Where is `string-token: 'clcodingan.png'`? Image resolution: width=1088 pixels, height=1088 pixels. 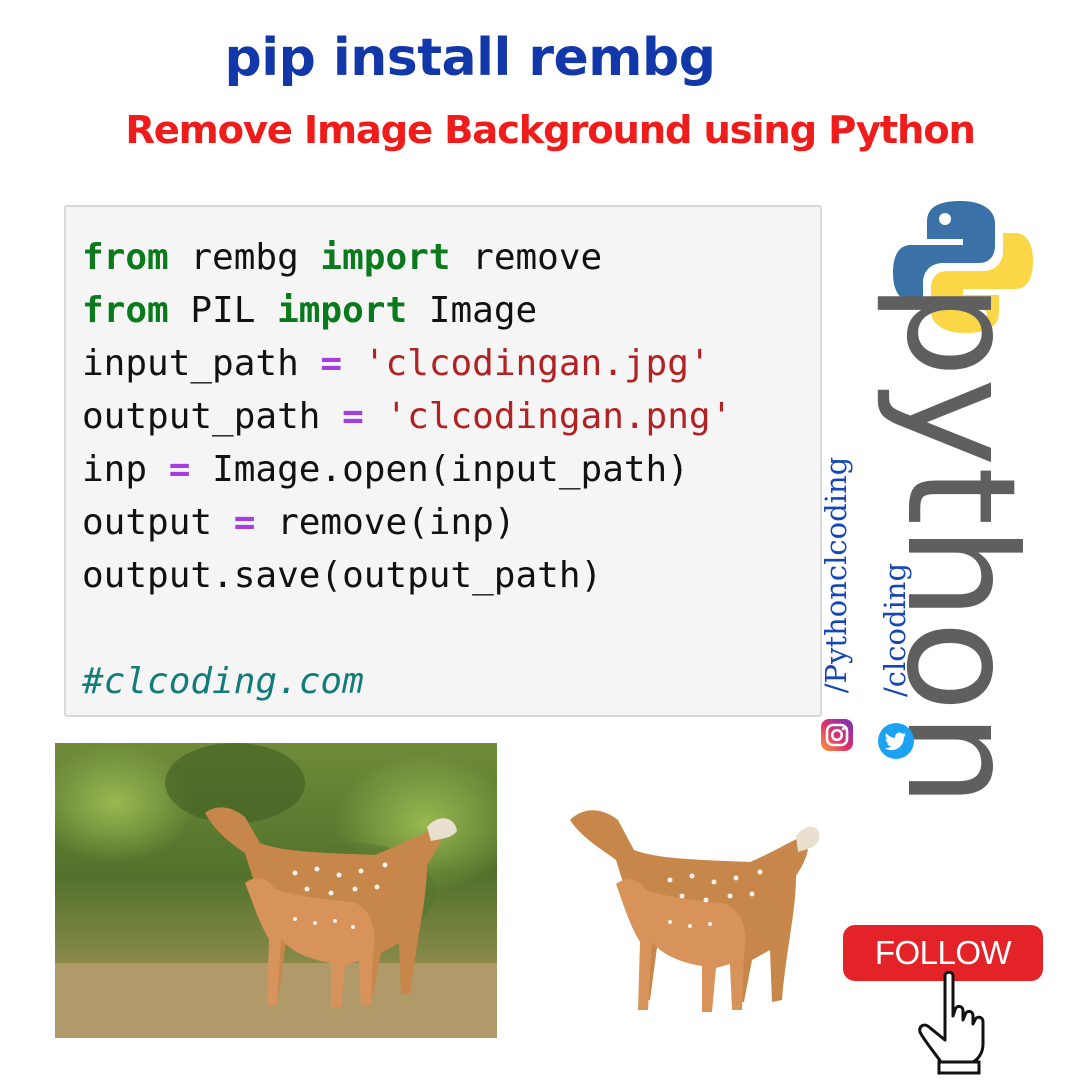 string-token: 'clcodingan.png' is located at coordinates (559, 416).